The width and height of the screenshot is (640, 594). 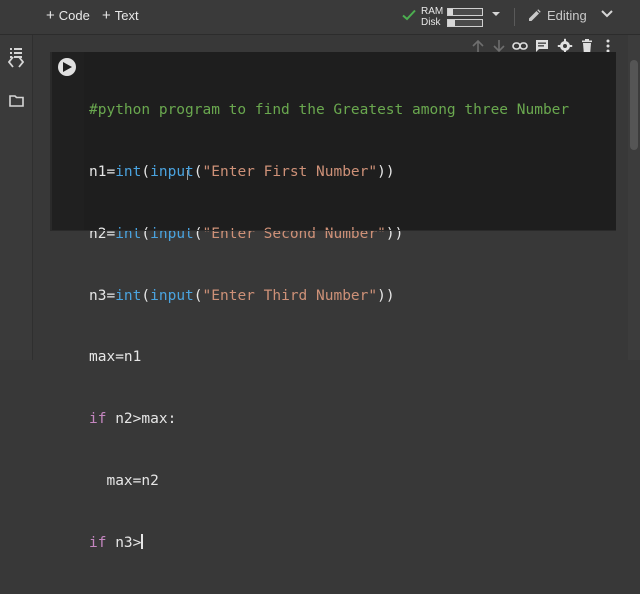 What do you see at coordinates (431, 22) in the screenshot?
I see `disk-label: Disk` at bounding box center [431, 22].